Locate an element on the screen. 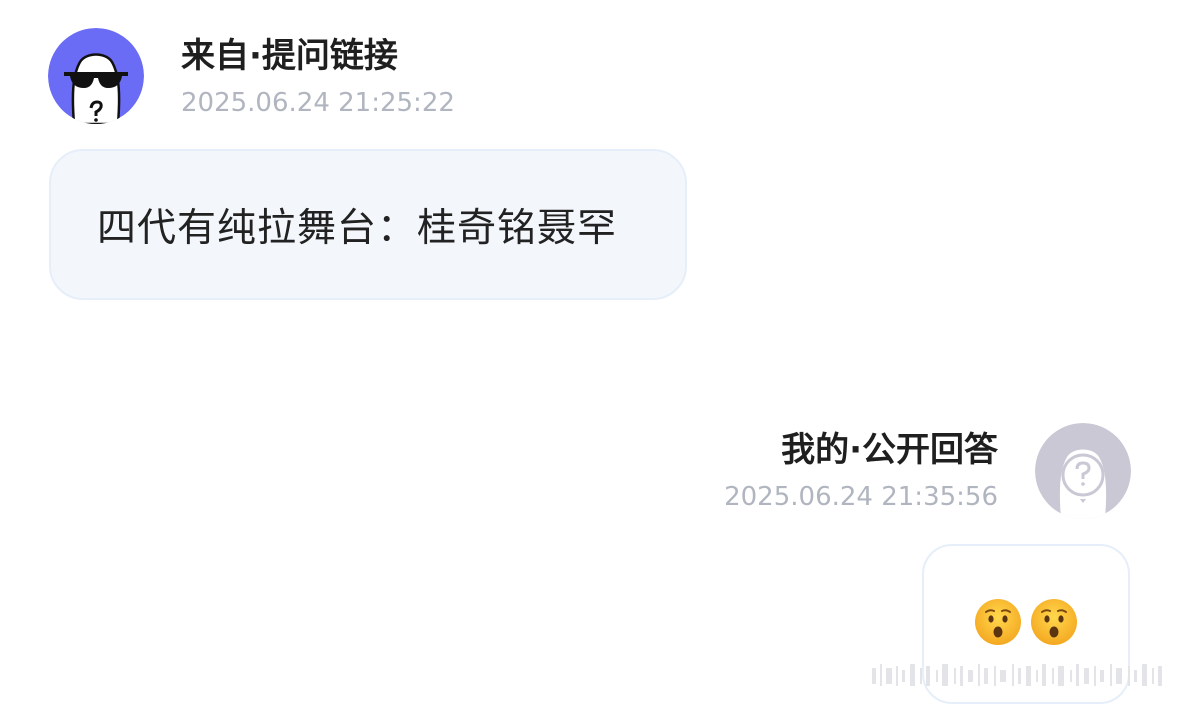 The height and width of the screenshot is (704, 1179). question-sender-label: 来自·提问链接 is located at coordinates (289, 56).